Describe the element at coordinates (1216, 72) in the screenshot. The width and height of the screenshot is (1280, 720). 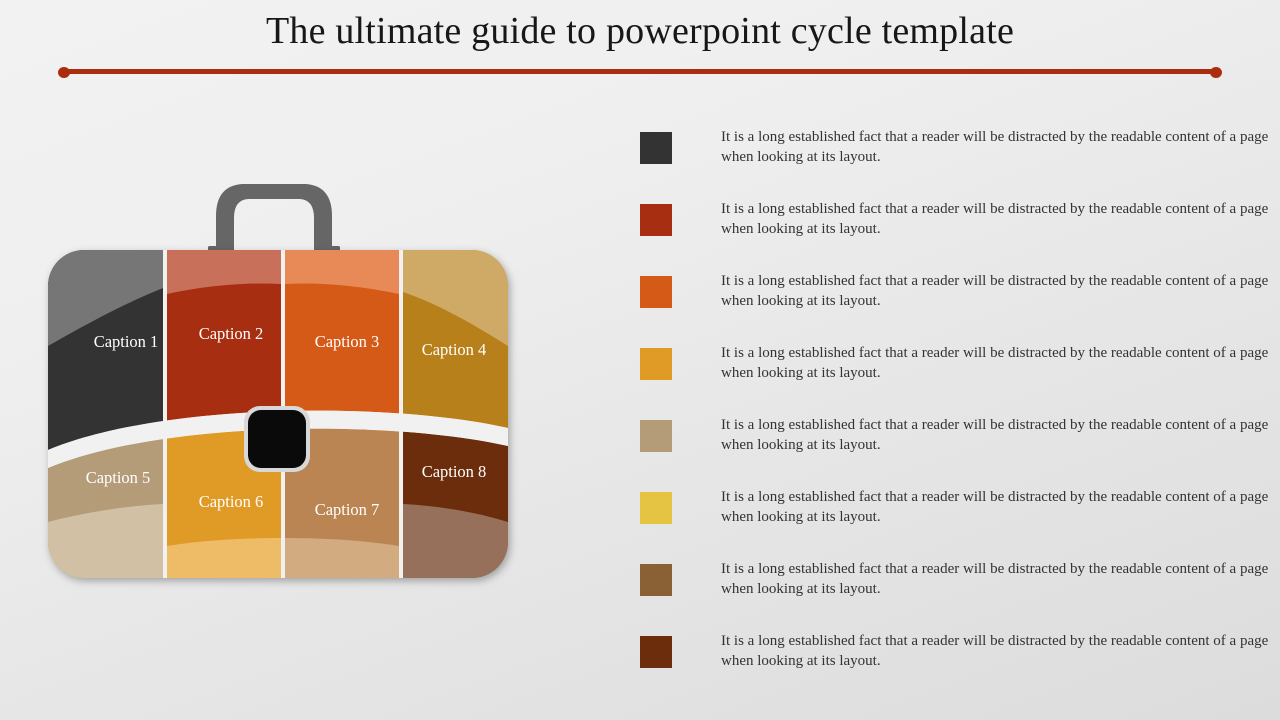
I see `divider-cap-right` at that location.